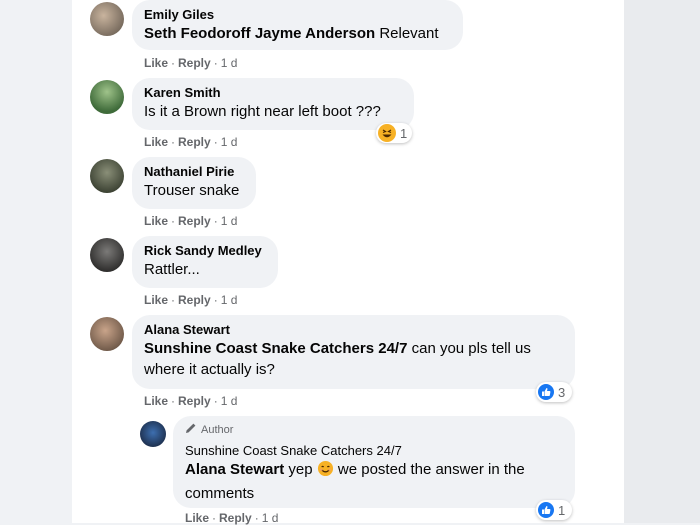 This screenshot has height=525, width=700. Describe the element at coordinates (259, 33) in the screenshot. I see `mention-link: Seth Feodoroff Jayme Anderson` at that location.